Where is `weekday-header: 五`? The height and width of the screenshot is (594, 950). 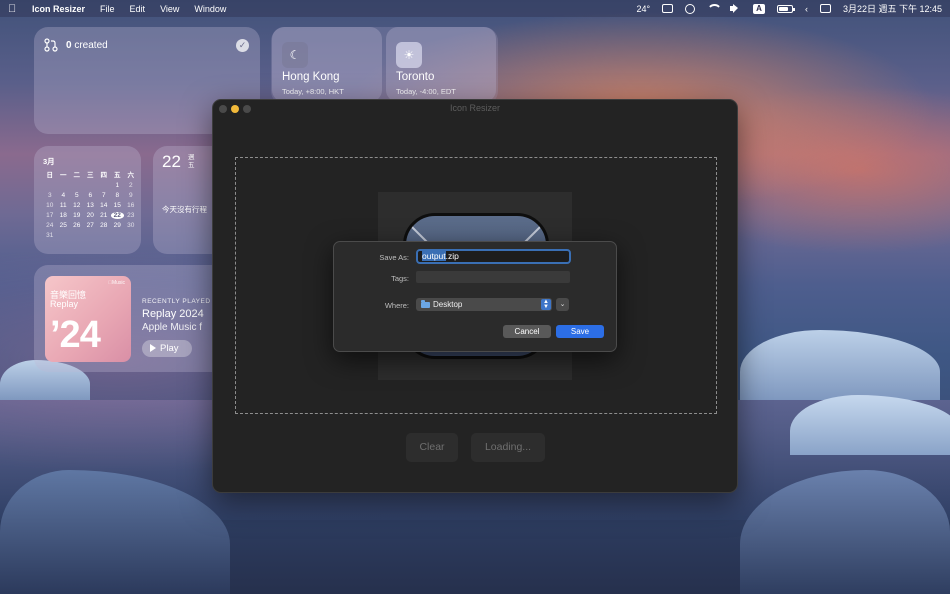 weekday-header: 五 is located at coordinates (117, 175).